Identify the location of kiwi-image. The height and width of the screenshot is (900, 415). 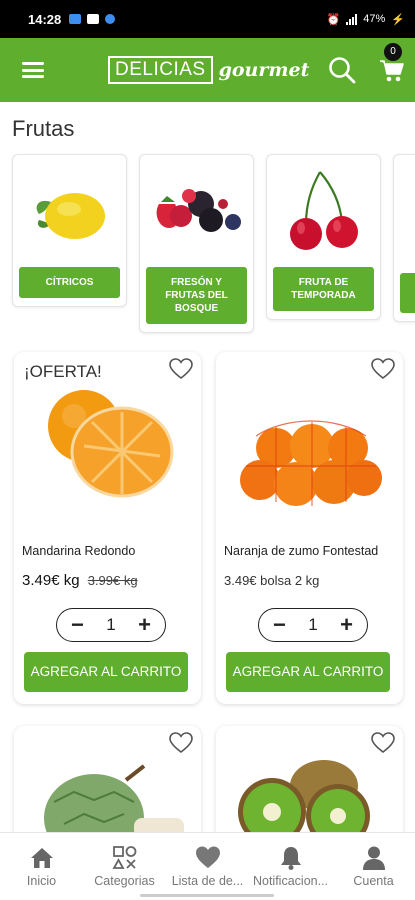
(304, 796).